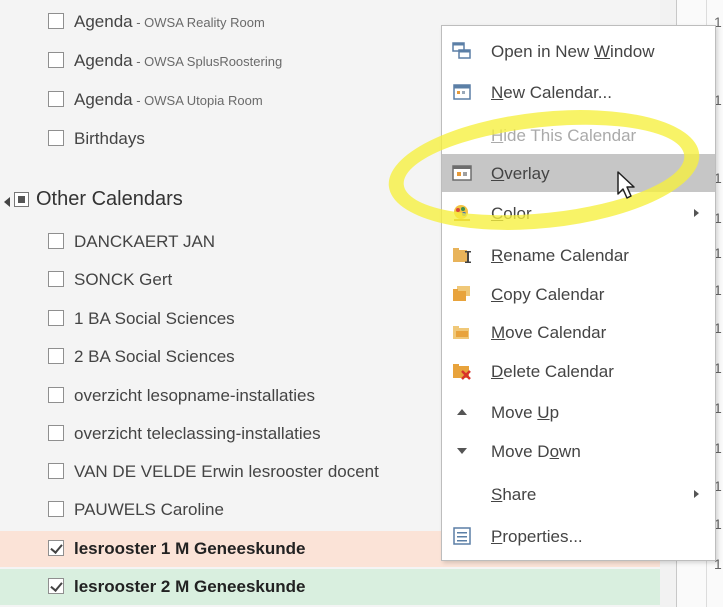  Describe the element at coordinates (602, 51) in the screenshot. I see `menu-label-accesskey: W` at that location.